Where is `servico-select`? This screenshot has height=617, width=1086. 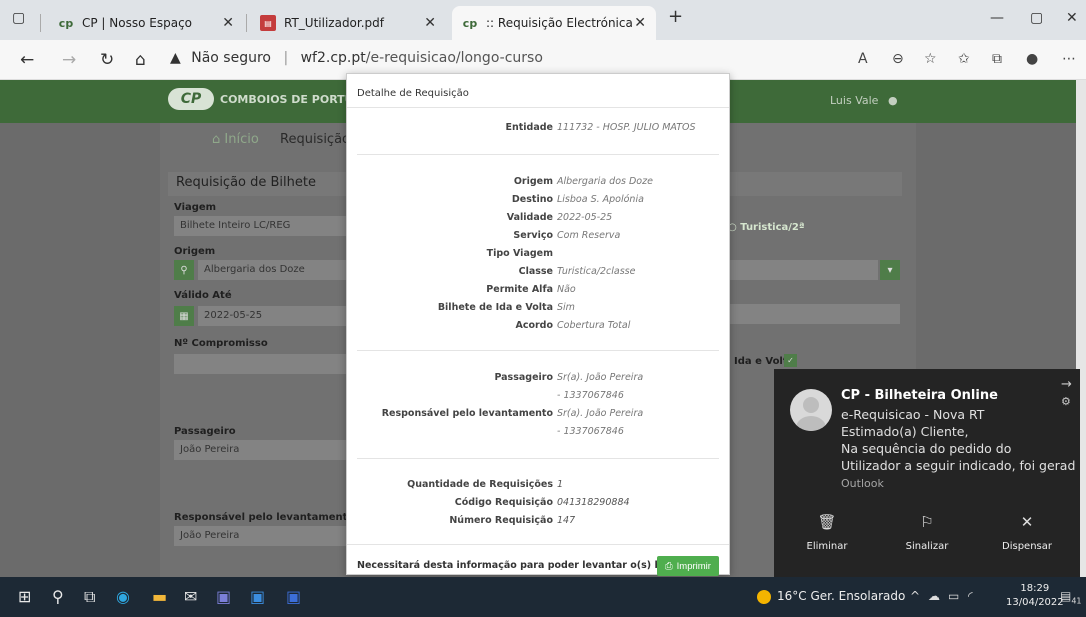 servico-select is located at coordinates (814, 314).